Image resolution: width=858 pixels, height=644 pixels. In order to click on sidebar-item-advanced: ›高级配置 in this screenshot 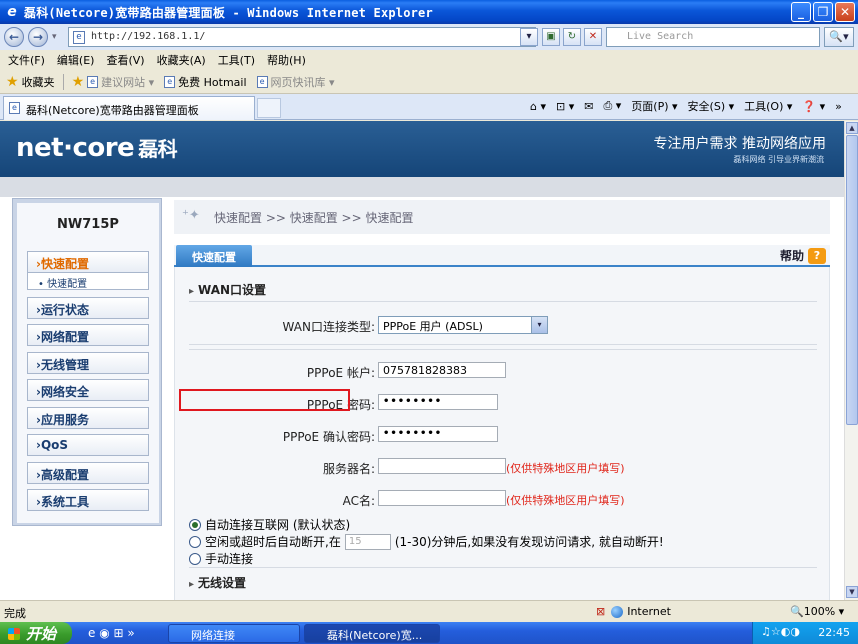, I will do `click(88, 473)`.